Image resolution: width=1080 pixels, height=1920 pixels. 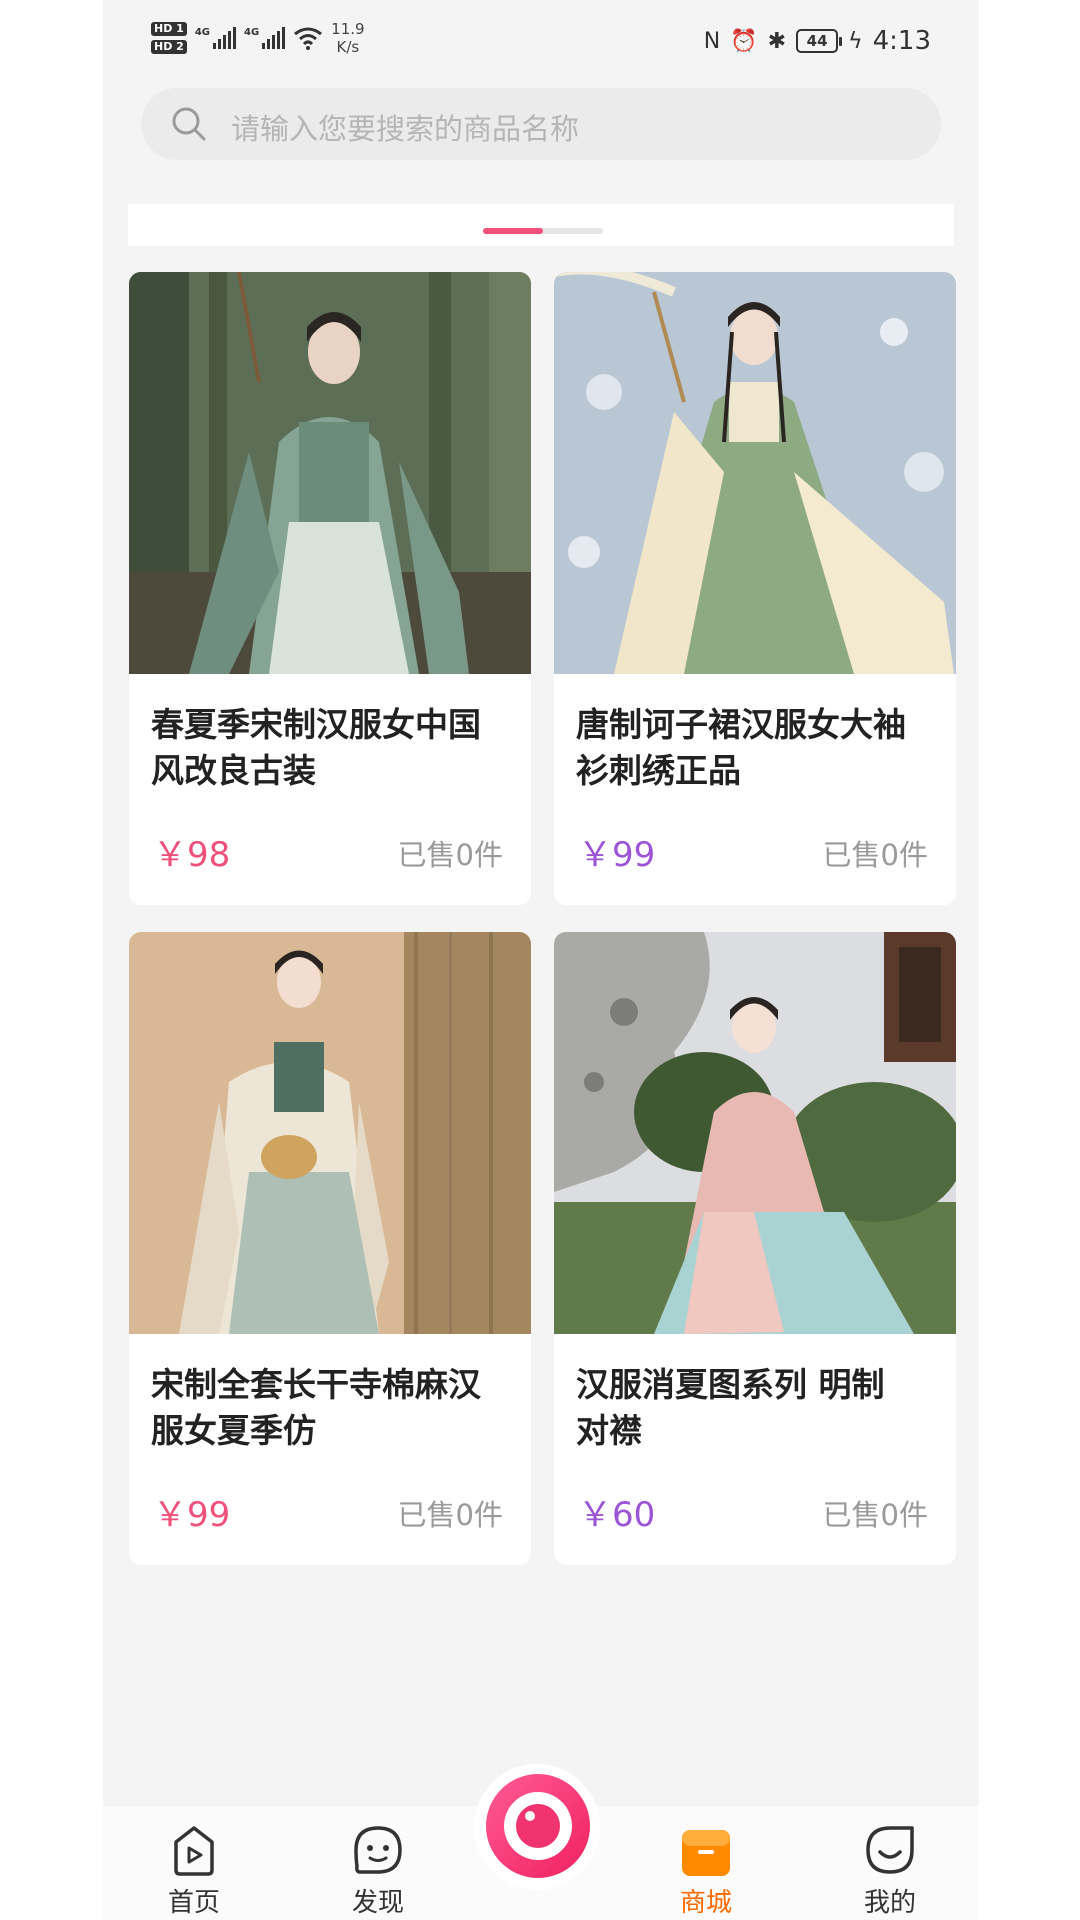 I want to click on tab-mall: 商城, so click(x=706, y=1869).